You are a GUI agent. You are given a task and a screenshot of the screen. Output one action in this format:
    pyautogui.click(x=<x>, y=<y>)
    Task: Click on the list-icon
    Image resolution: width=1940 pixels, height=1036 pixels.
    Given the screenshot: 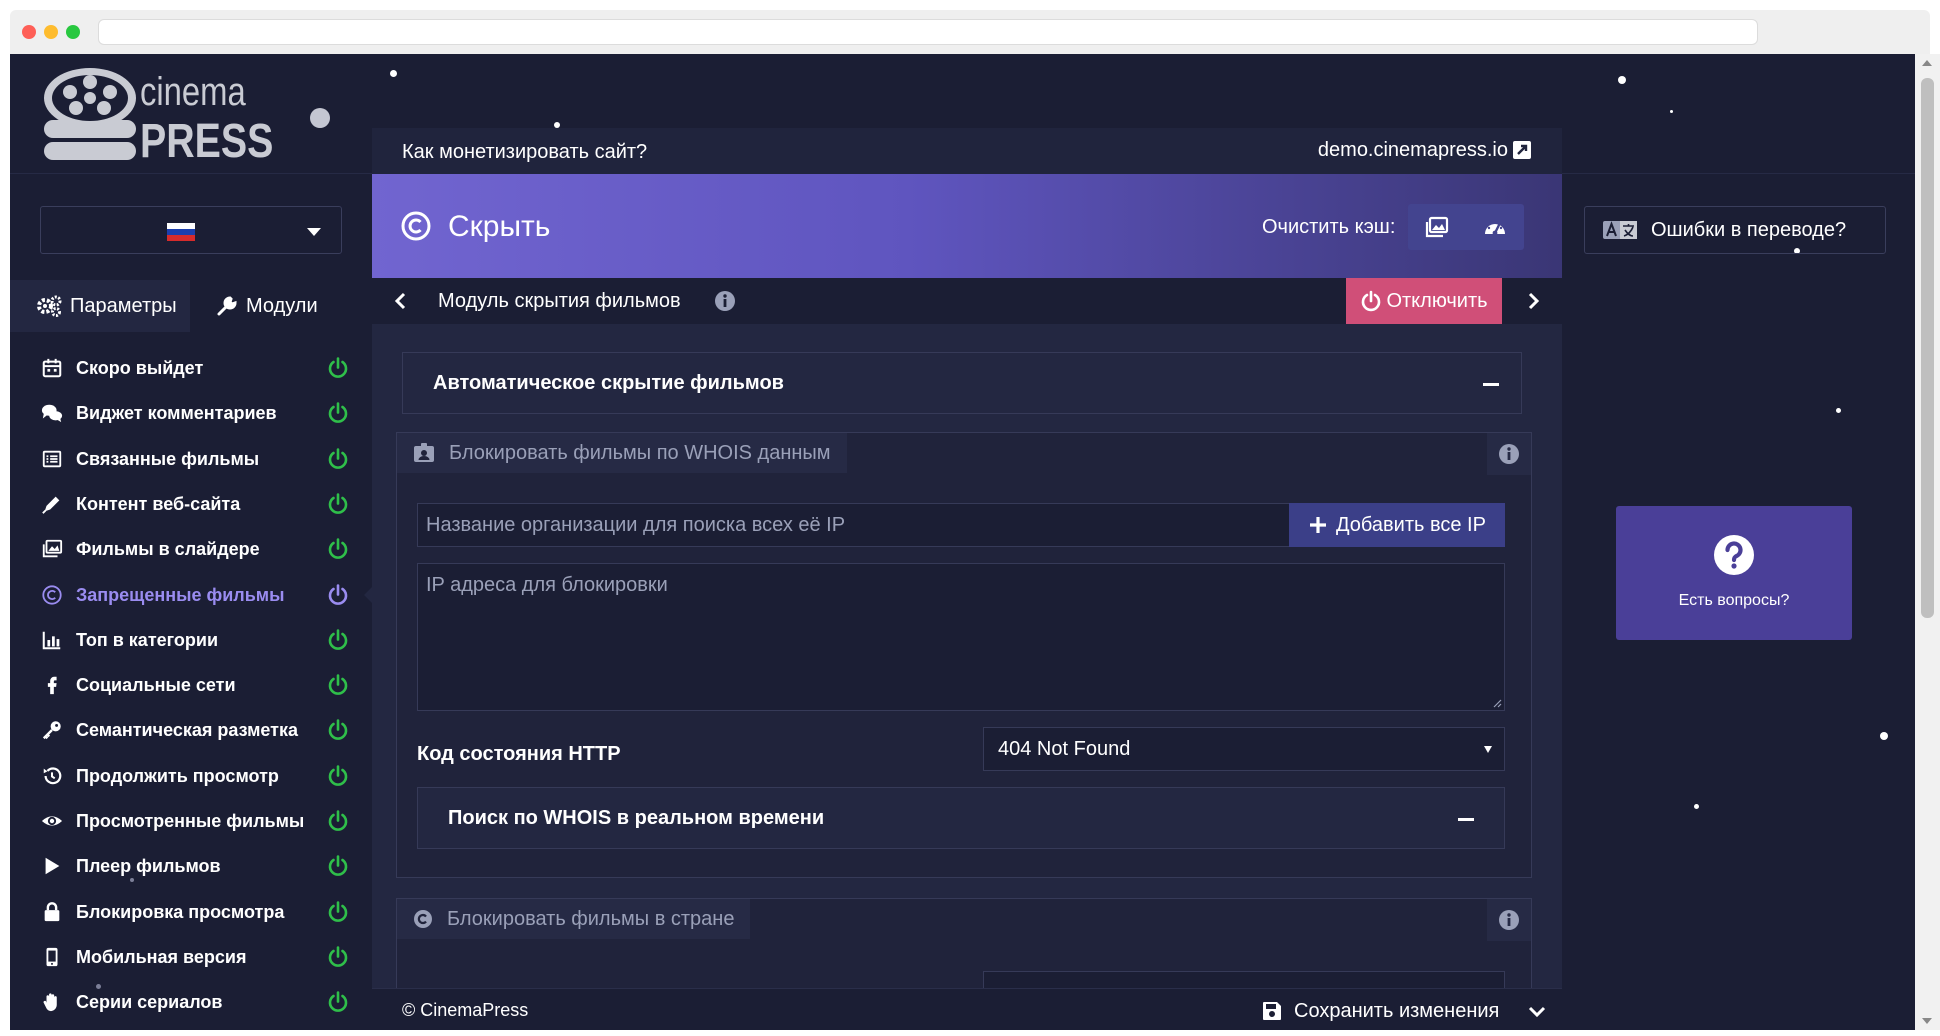 What is the action you would take?
    pyautogui.click(x=52, y=459)
    